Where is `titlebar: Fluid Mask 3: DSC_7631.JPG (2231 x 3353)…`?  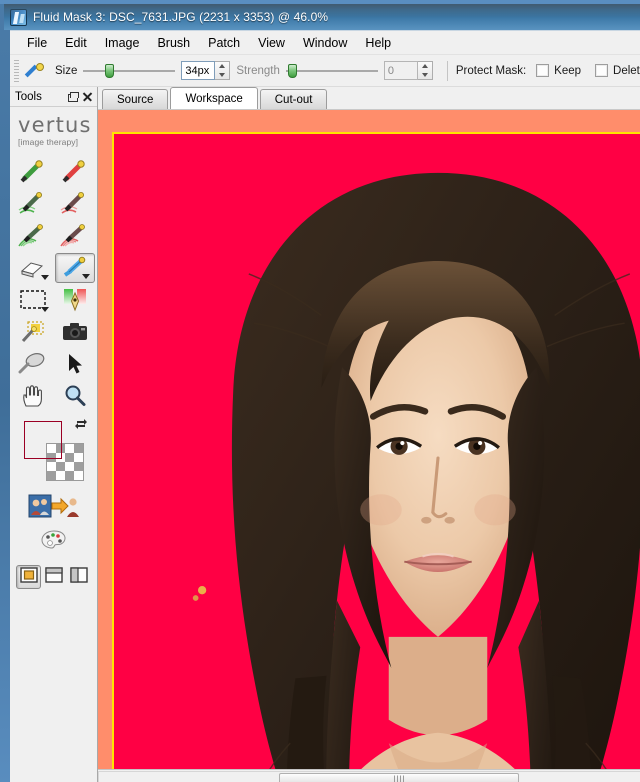
titlebar: Fluid Mask 3: DSC_7631.JPG (2231 x 3353)… is located at coordinates (322, 17).